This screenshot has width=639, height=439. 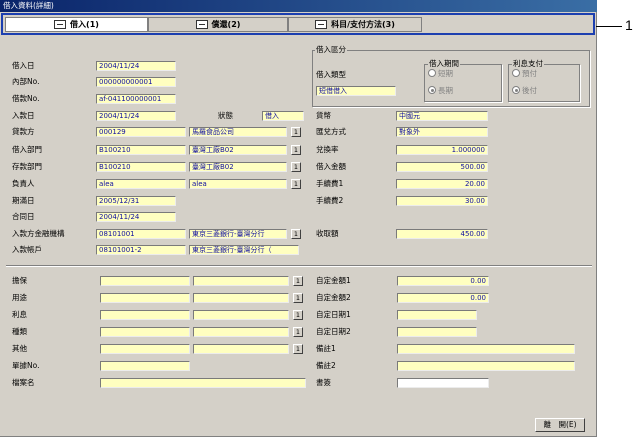 I want to click on contract-date-field: 2004/11/24, so click(x=136, y=217).